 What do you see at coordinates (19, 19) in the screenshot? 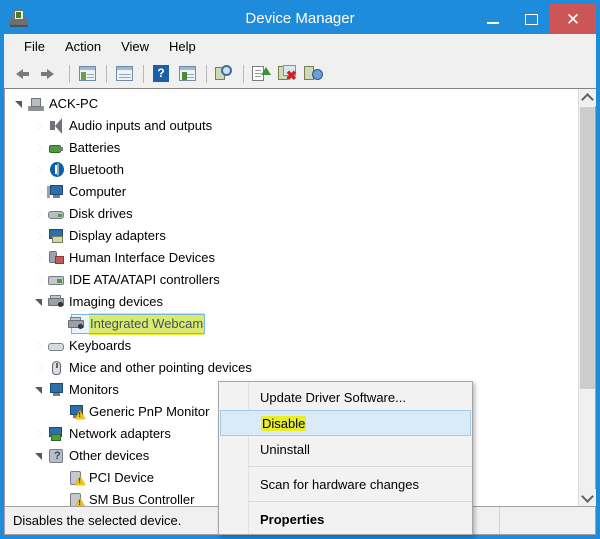
I see `device-manager-icon` at bounding box center [19, 19].